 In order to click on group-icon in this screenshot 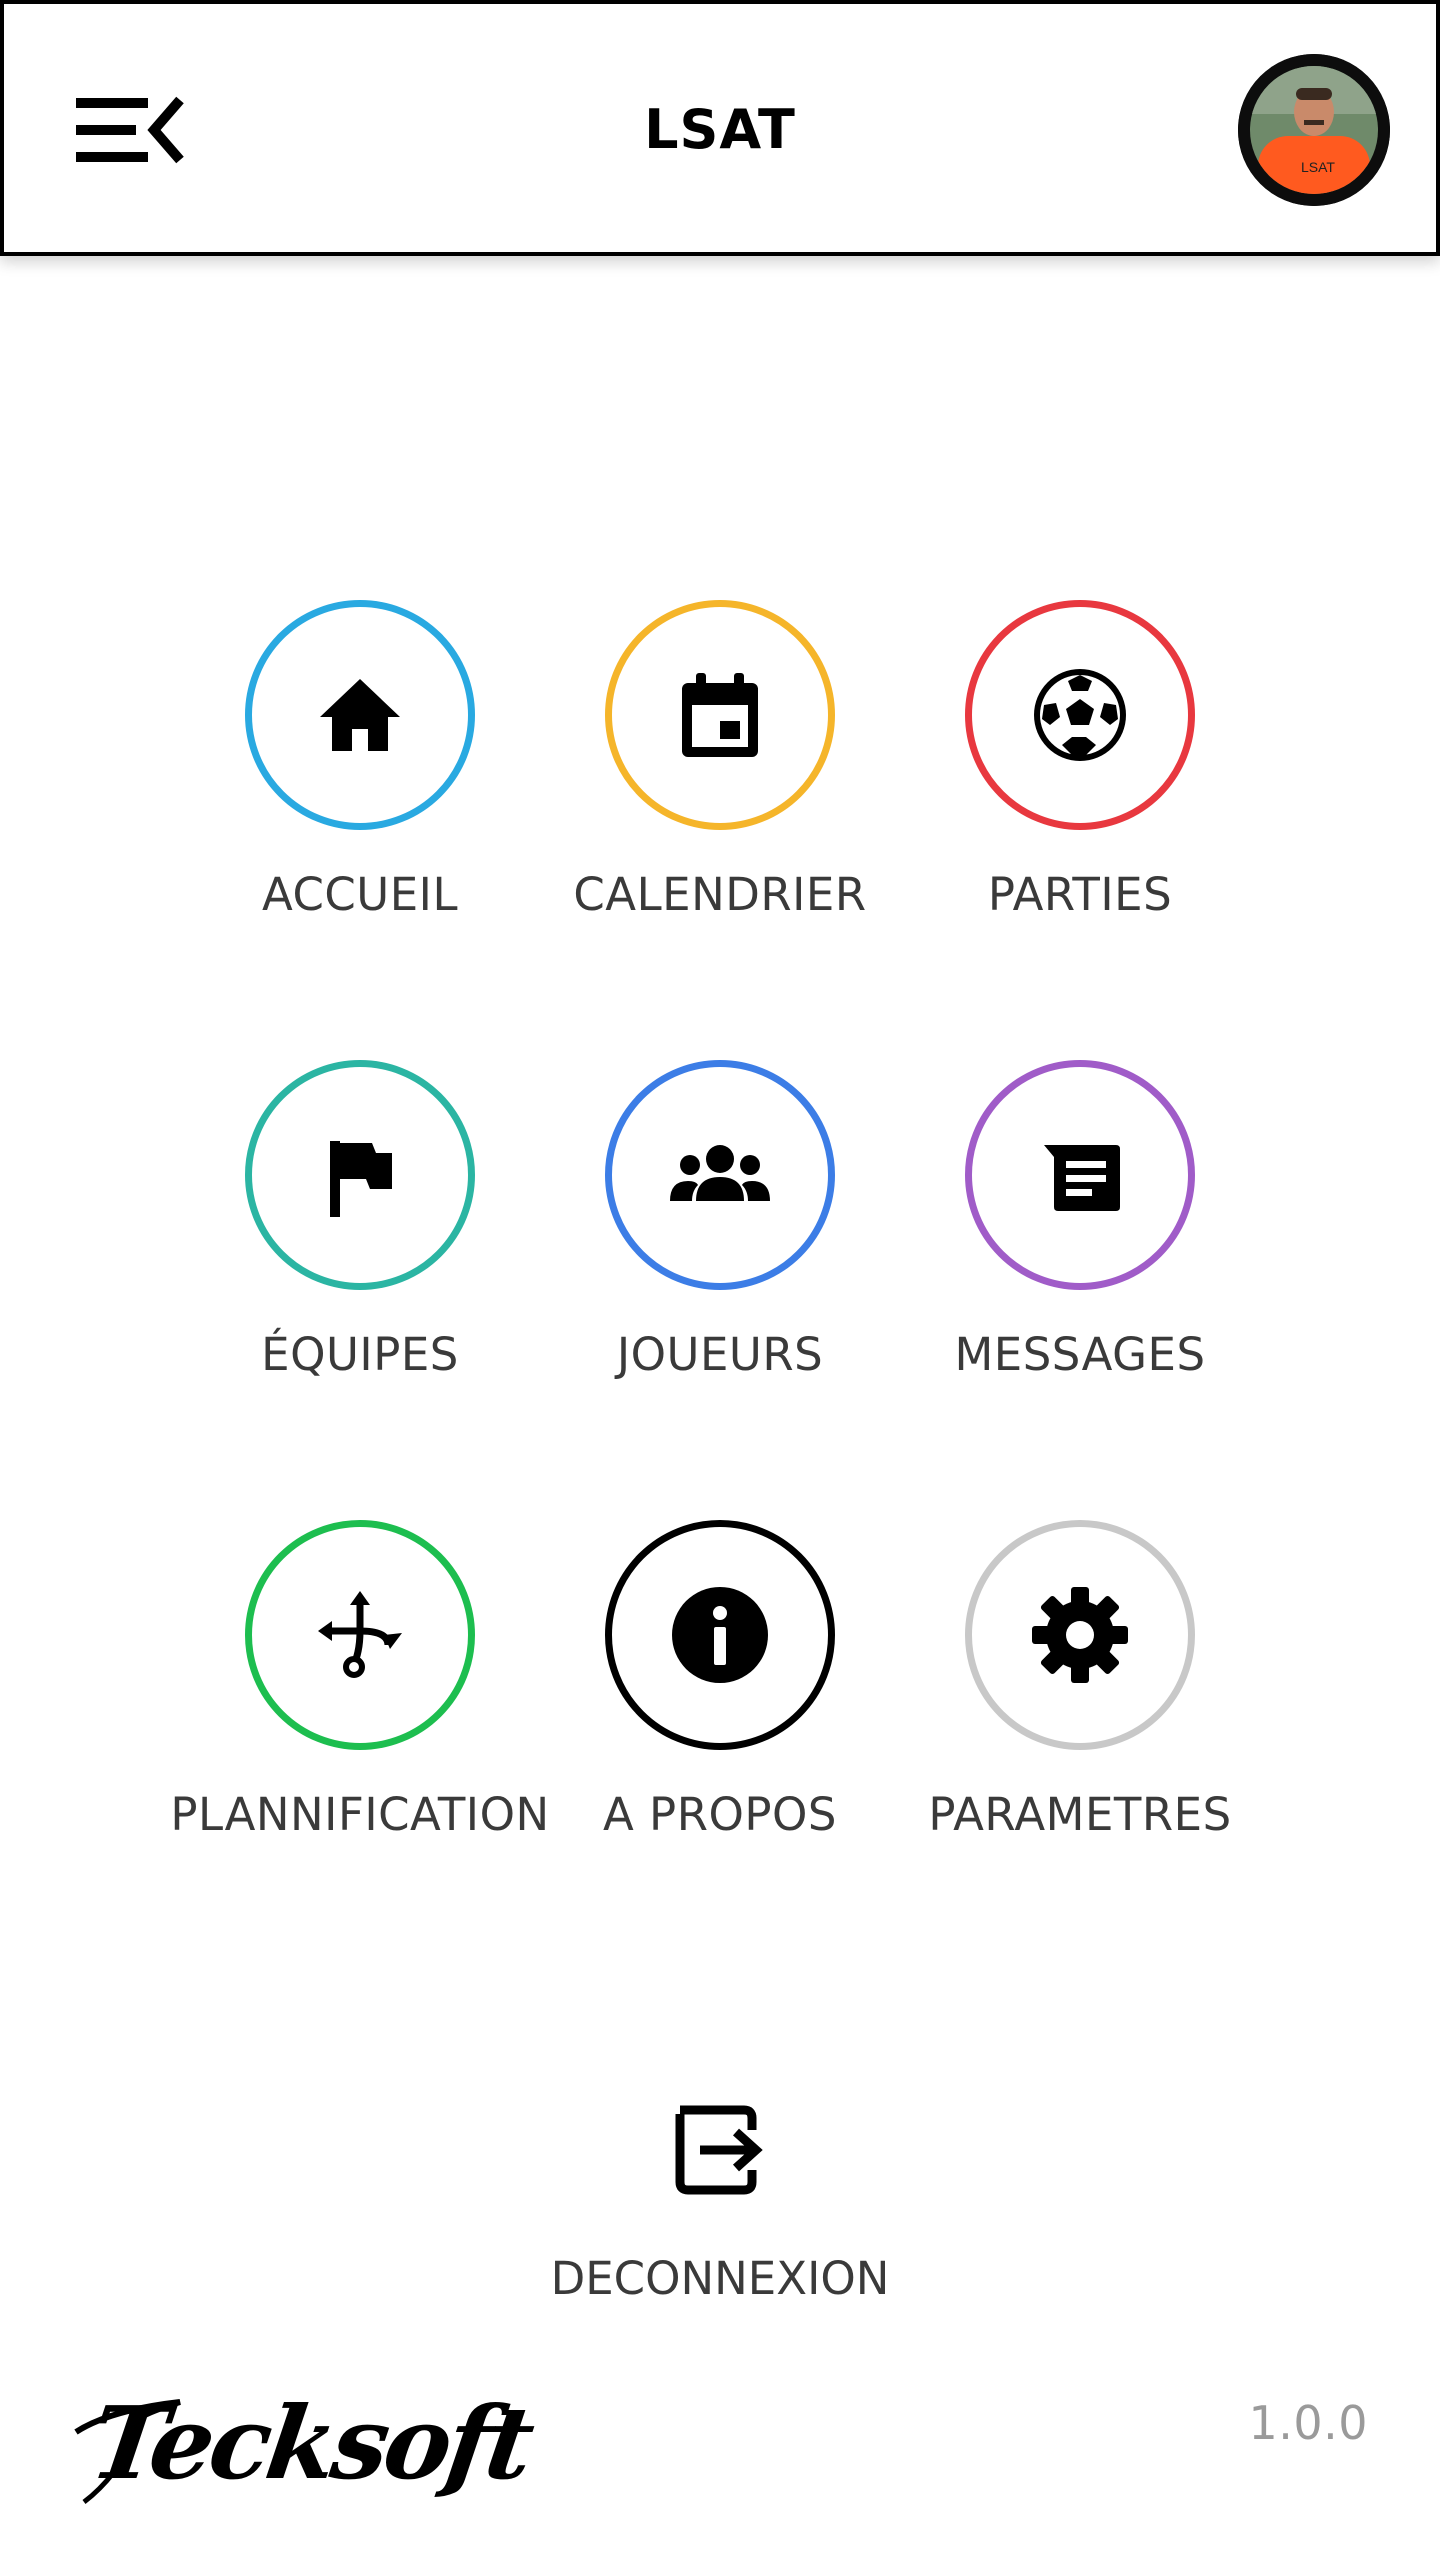, I will do `click(720, 1175)`.